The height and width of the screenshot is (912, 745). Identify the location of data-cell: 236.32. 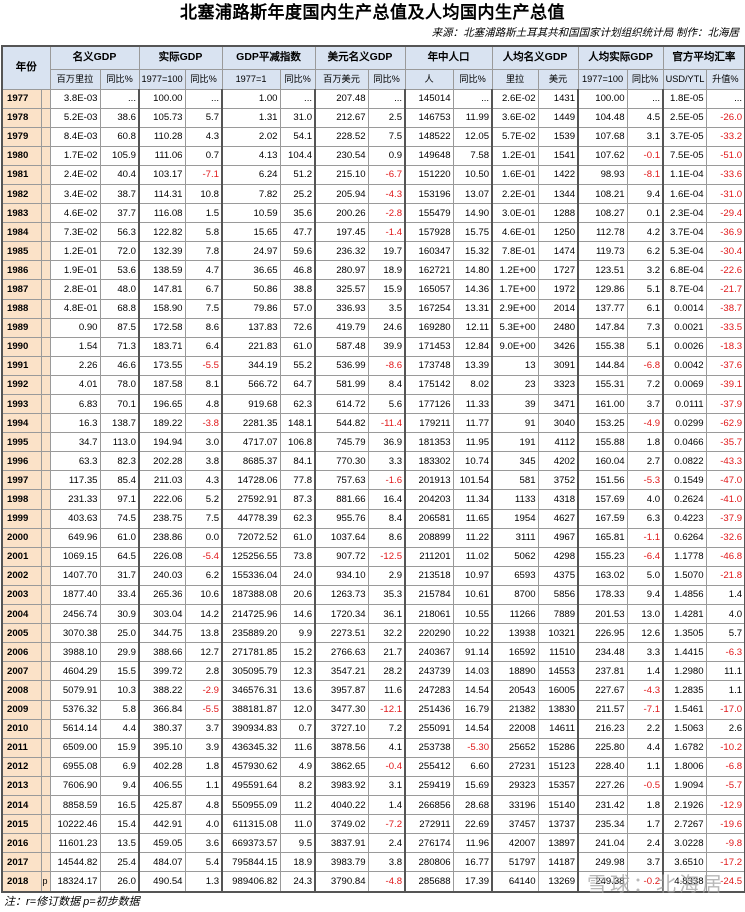
(341, 251).